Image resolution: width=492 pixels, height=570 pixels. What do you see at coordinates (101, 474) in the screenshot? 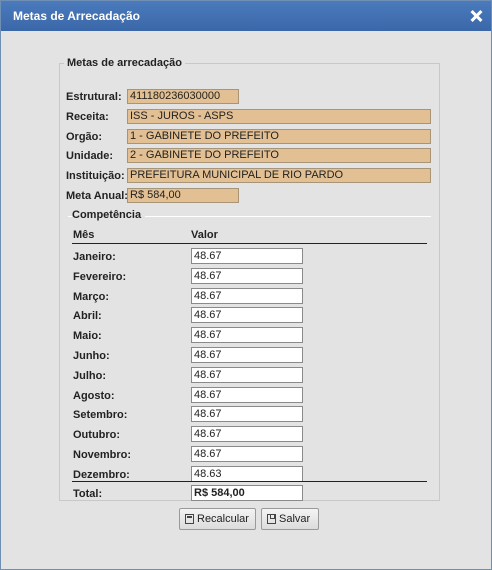
I see `month-label: Dezembro:` at bounding box center [101, 474].